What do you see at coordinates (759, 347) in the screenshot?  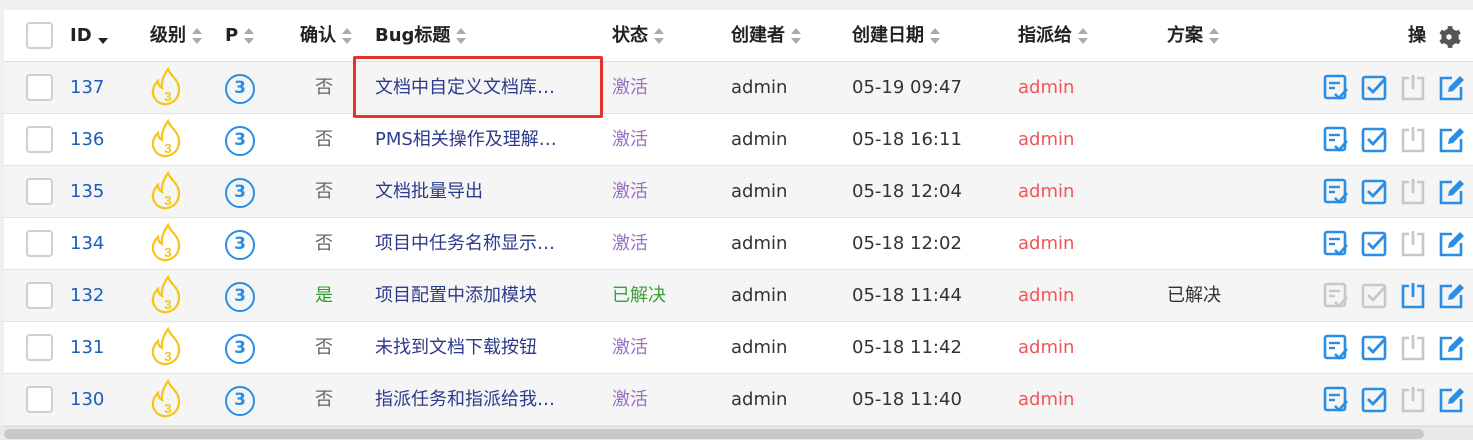 I see `creator-value: admin` at bounding box center [759, 347].